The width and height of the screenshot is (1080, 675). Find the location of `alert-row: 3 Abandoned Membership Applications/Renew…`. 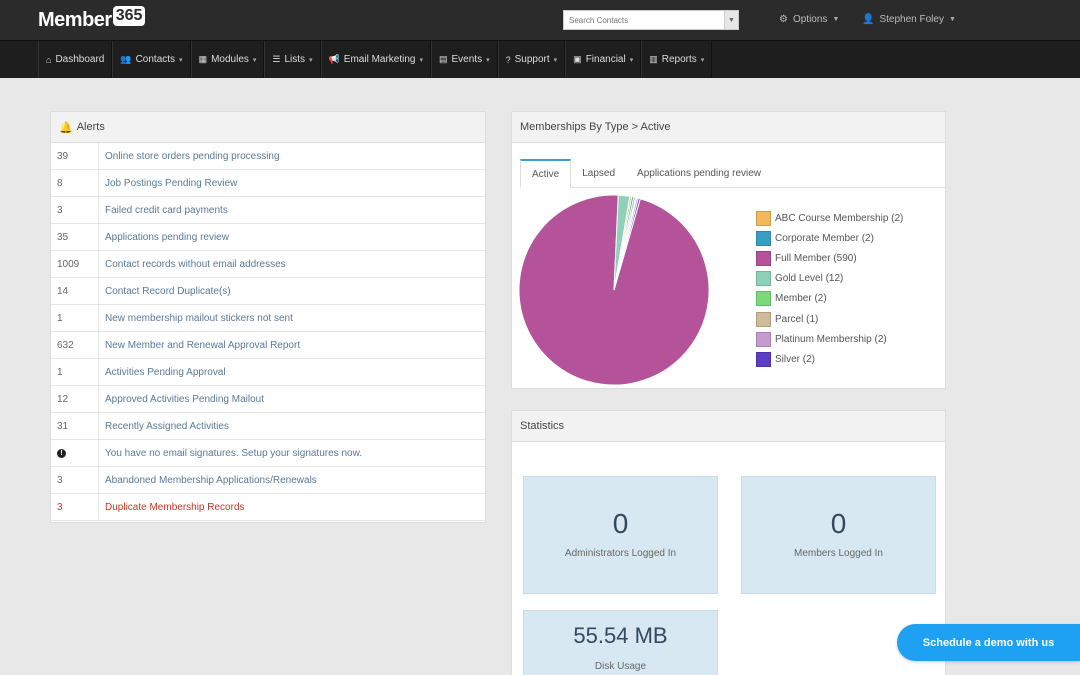

alert-row: 3 Abandoned Membership Applications/Renew… is located at coordinates (268, 480).